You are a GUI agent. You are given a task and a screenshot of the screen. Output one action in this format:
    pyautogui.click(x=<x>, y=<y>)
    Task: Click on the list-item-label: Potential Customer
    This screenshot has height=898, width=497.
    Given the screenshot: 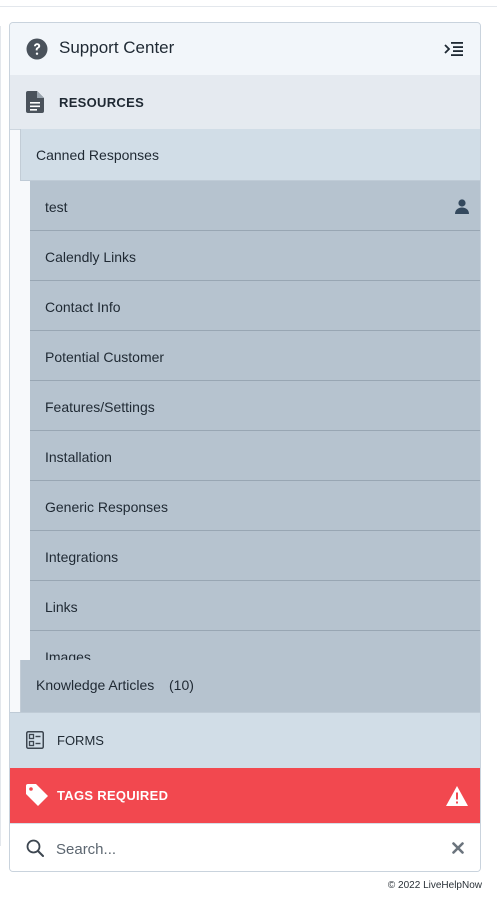 What is the action you would take?
    pyautogui.click(x=105, y=357)
    